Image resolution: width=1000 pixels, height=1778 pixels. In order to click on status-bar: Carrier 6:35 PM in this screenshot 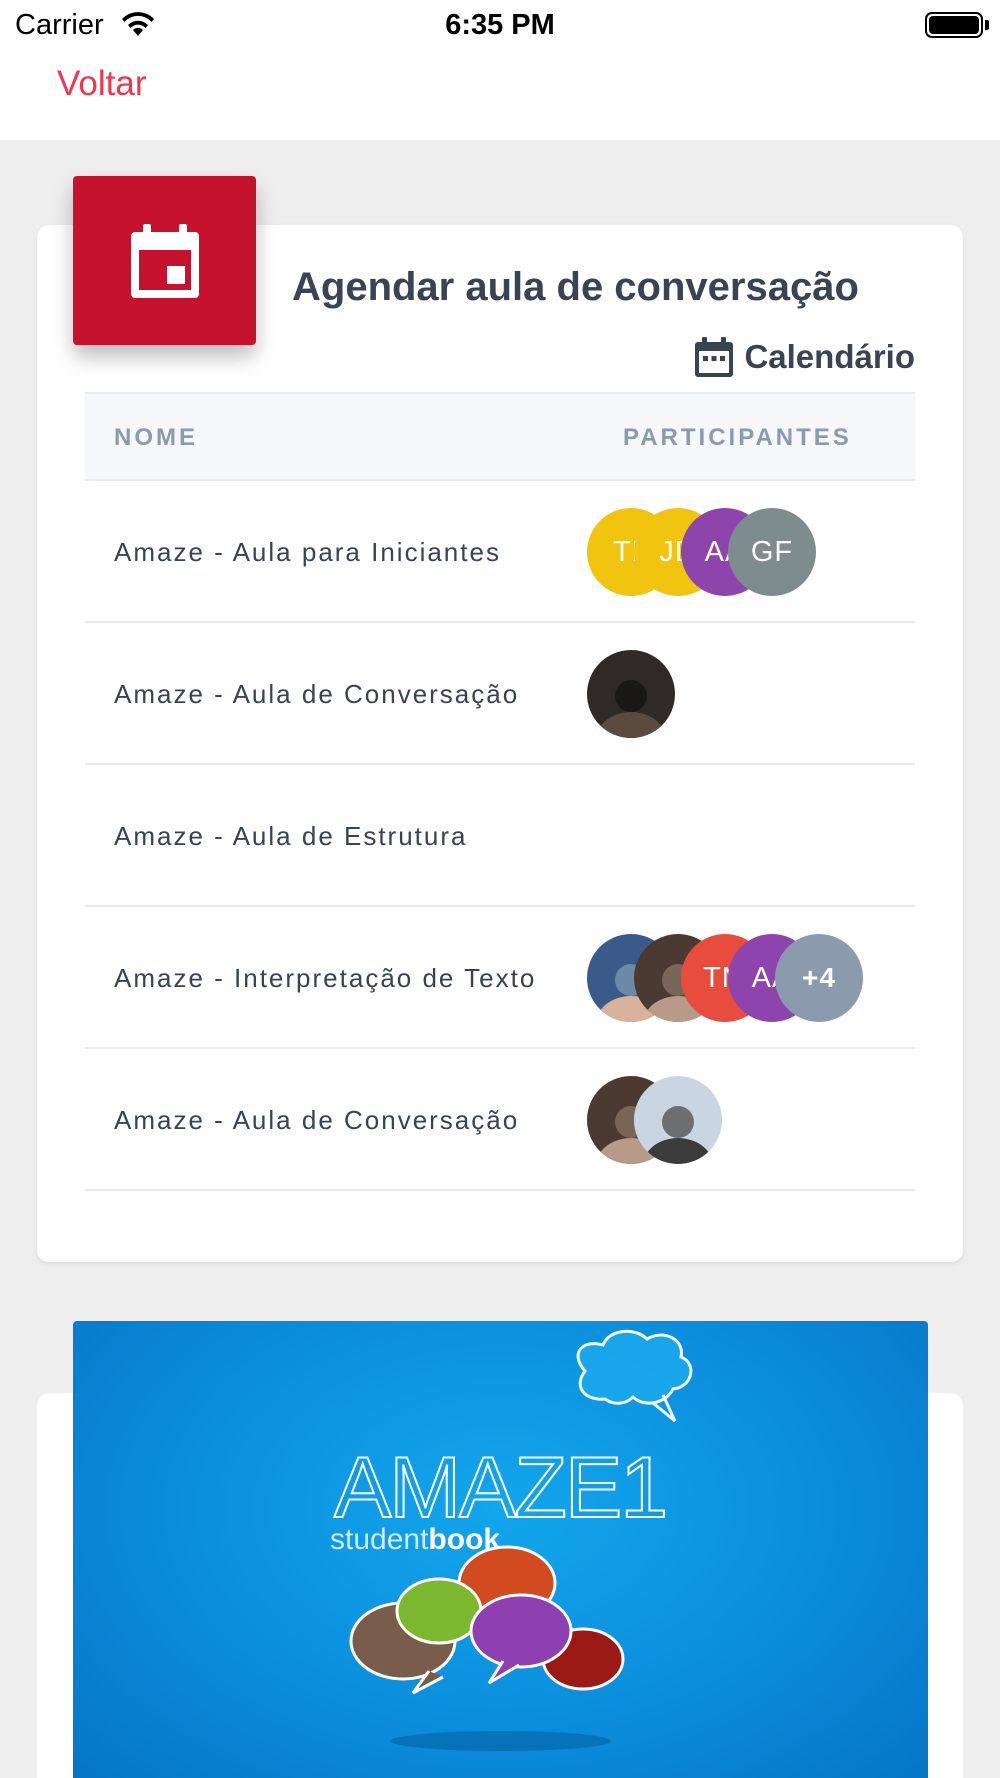, I will do `click(500, 25)`.